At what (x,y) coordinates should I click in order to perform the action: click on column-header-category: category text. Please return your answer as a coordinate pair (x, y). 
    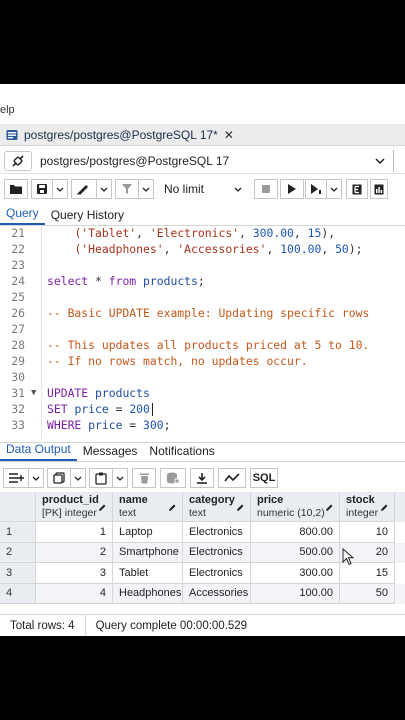
    Looking at the image, I should click on (217, 507).